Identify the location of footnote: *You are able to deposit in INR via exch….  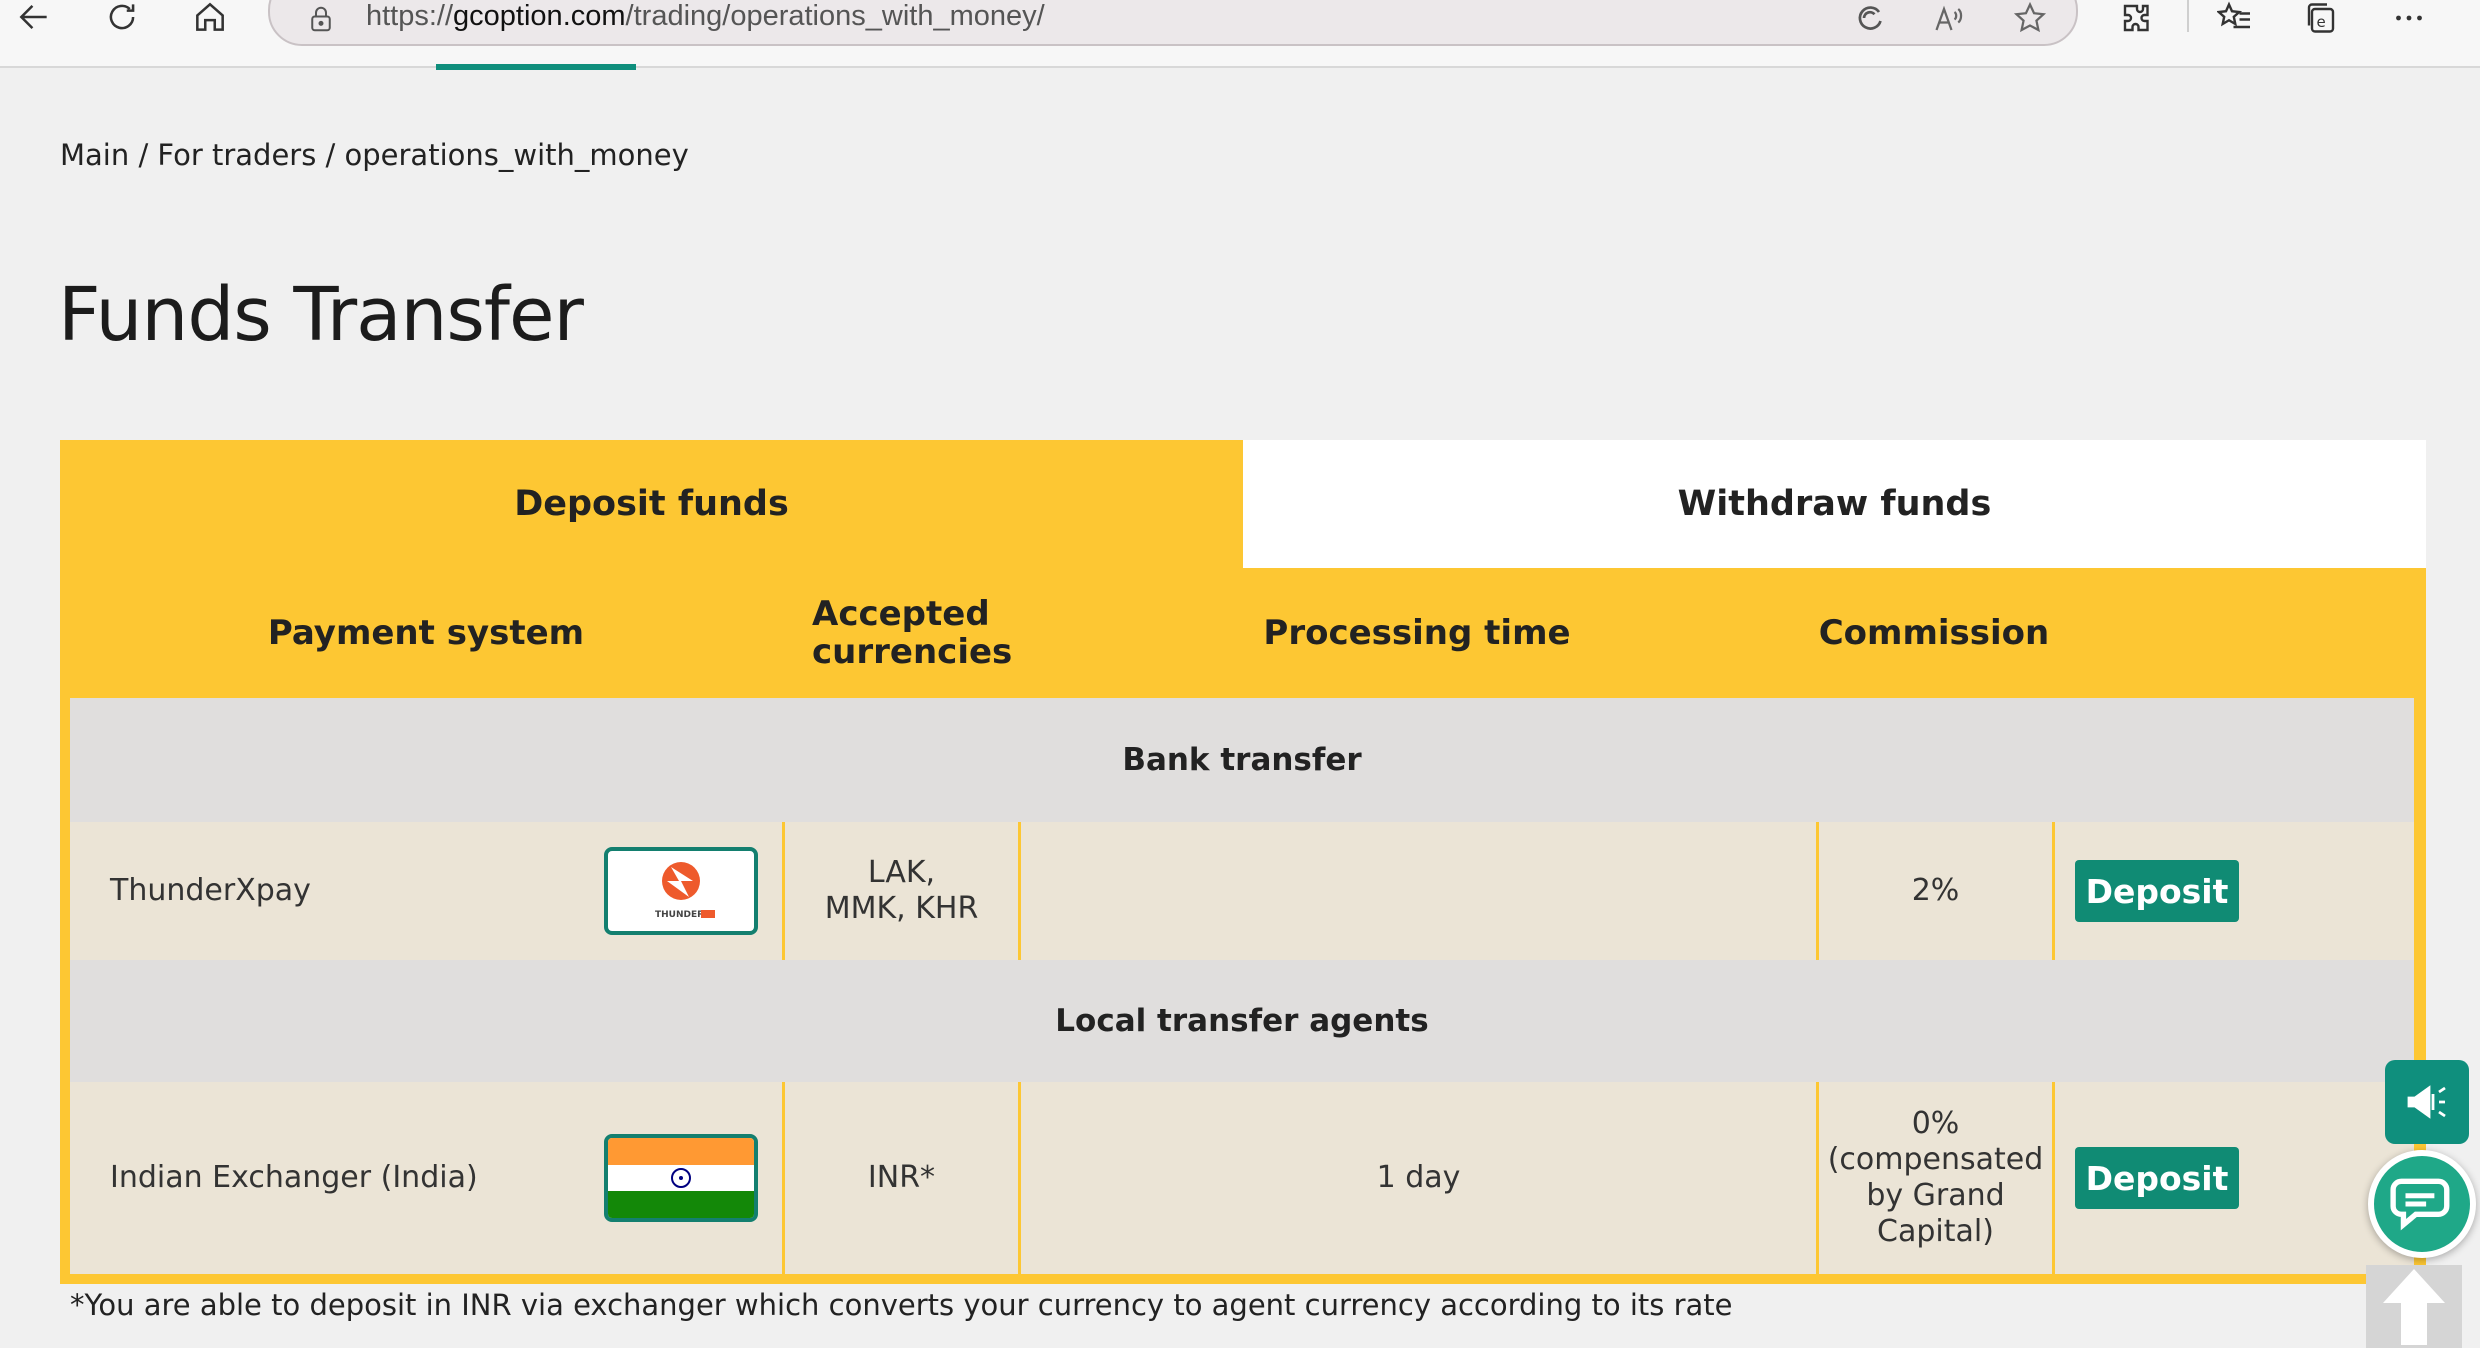
(901, 1305).